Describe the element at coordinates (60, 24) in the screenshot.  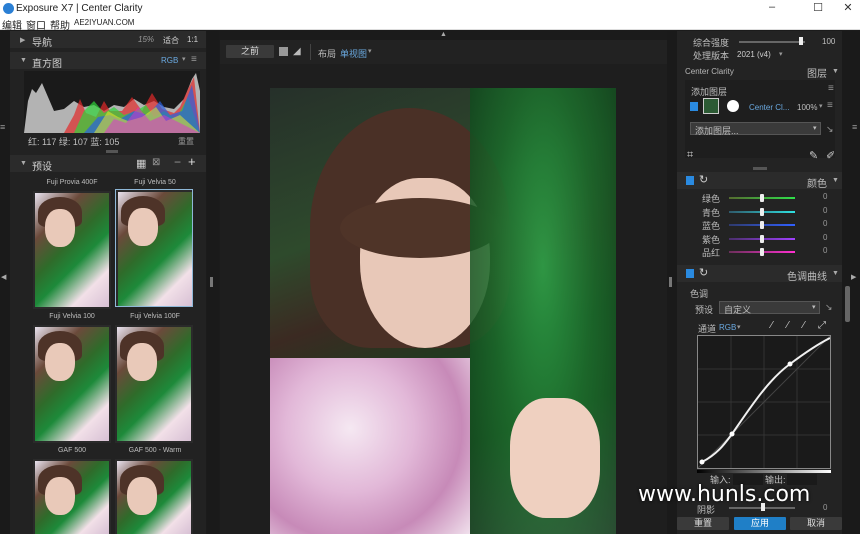
I see `menu-help: 帮助` at that location.